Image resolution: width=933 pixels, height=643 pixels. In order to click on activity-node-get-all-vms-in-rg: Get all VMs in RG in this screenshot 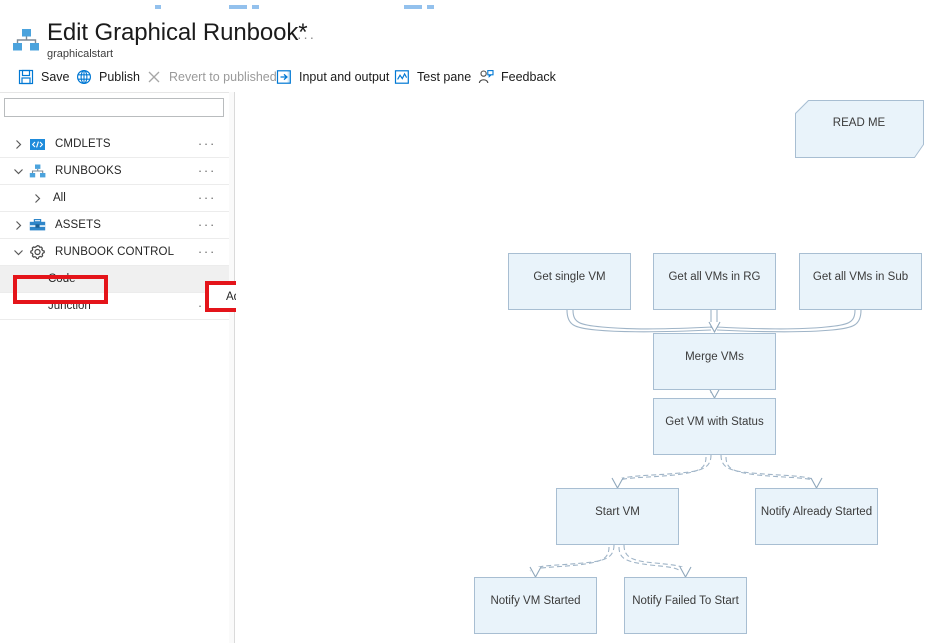, I will do `click(714, 281)`.